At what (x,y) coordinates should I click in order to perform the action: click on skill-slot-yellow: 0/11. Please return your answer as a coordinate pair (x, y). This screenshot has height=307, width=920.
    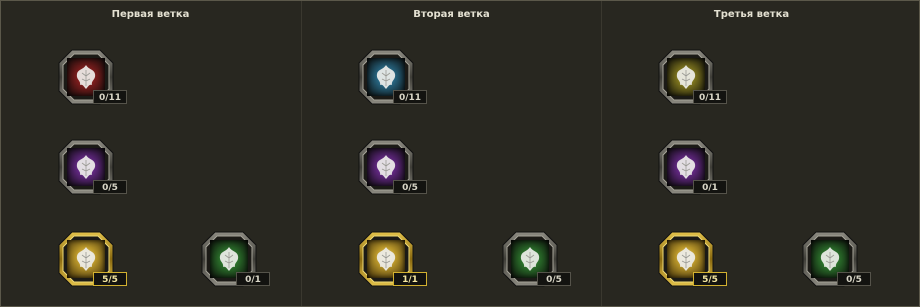
    Looking at the image, I should click on (692, 77).